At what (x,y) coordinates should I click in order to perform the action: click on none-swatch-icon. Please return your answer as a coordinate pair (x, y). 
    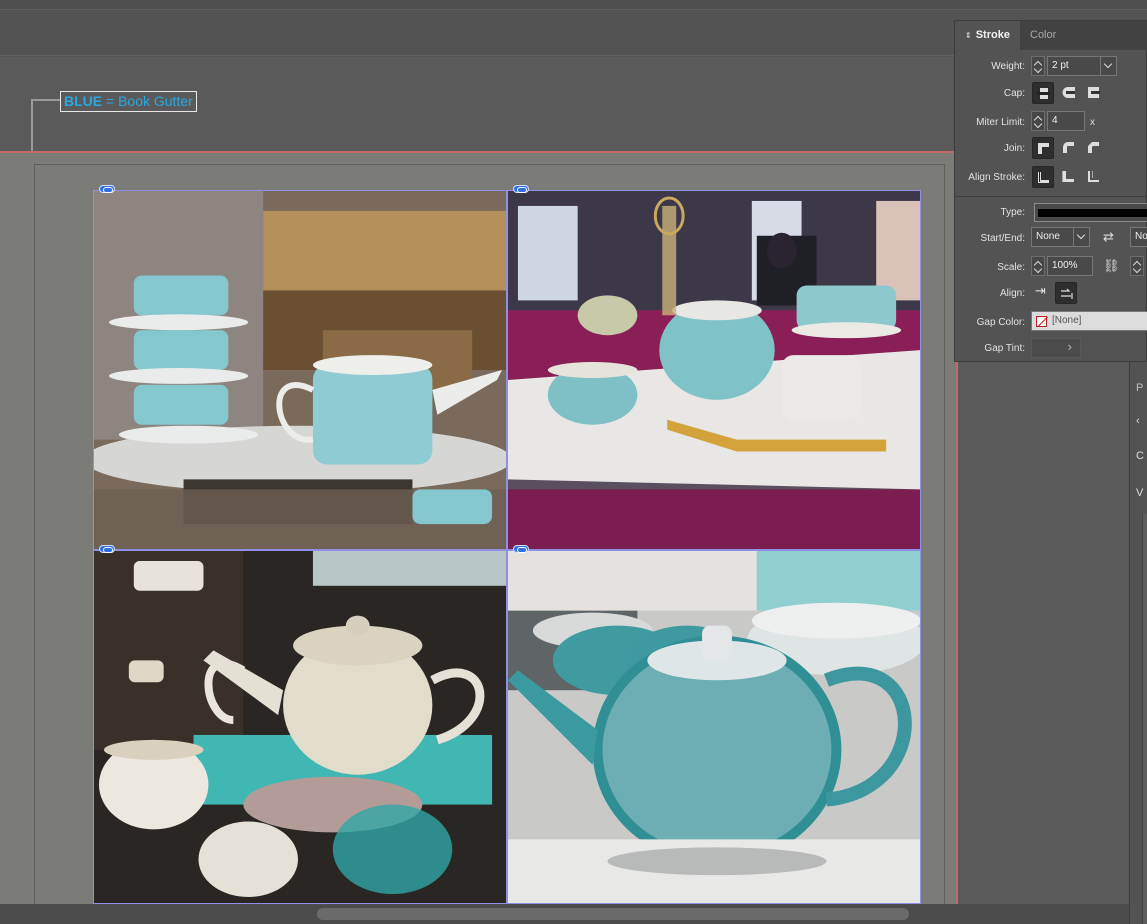
    Looking at the image, I should click on (1041, 321).